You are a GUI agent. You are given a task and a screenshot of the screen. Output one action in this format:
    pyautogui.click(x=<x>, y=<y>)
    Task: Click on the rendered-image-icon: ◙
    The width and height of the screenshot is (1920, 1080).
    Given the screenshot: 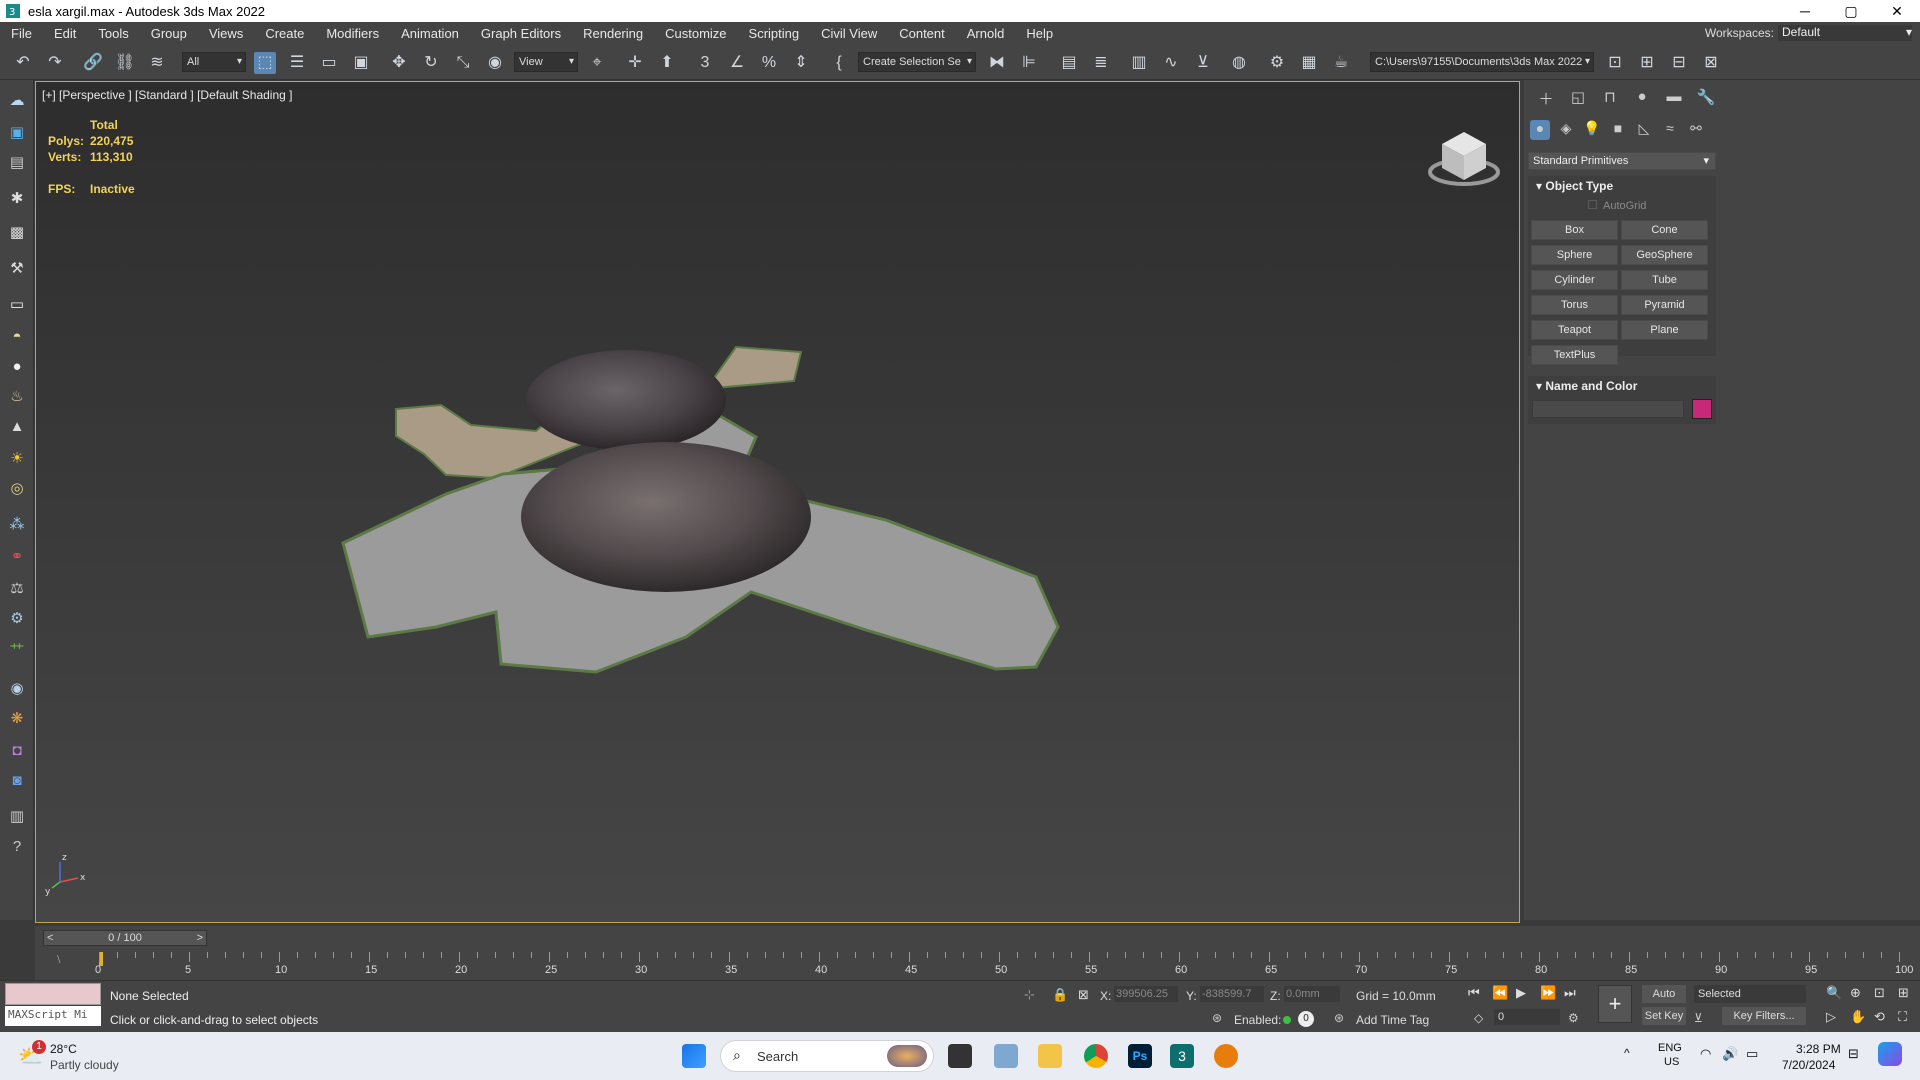 What is the action you would take?
    pyautogui.click(x=17, y=781)
    